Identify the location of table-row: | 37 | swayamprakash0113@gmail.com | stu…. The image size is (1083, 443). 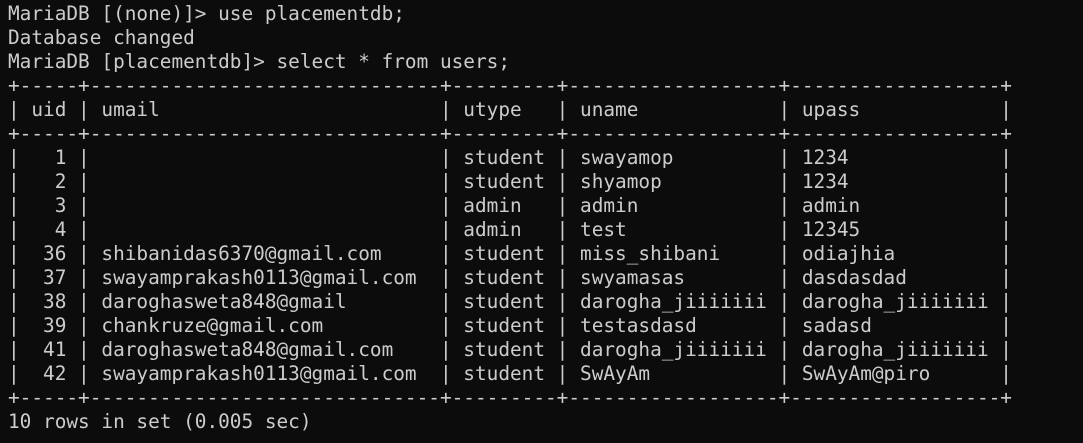
(510, 277).